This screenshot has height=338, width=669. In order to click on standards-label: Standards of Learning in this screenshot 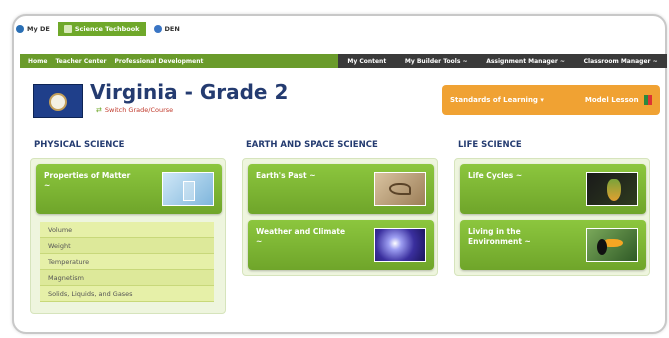, I will do `click(494, 100)`.